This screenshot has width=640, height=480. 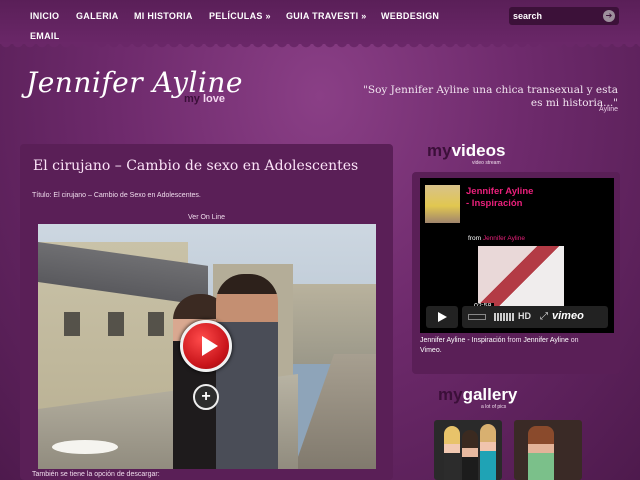 I want to click on vimeo-control-bar: HD ⤢ vimeo, so click(x=535, y=317).